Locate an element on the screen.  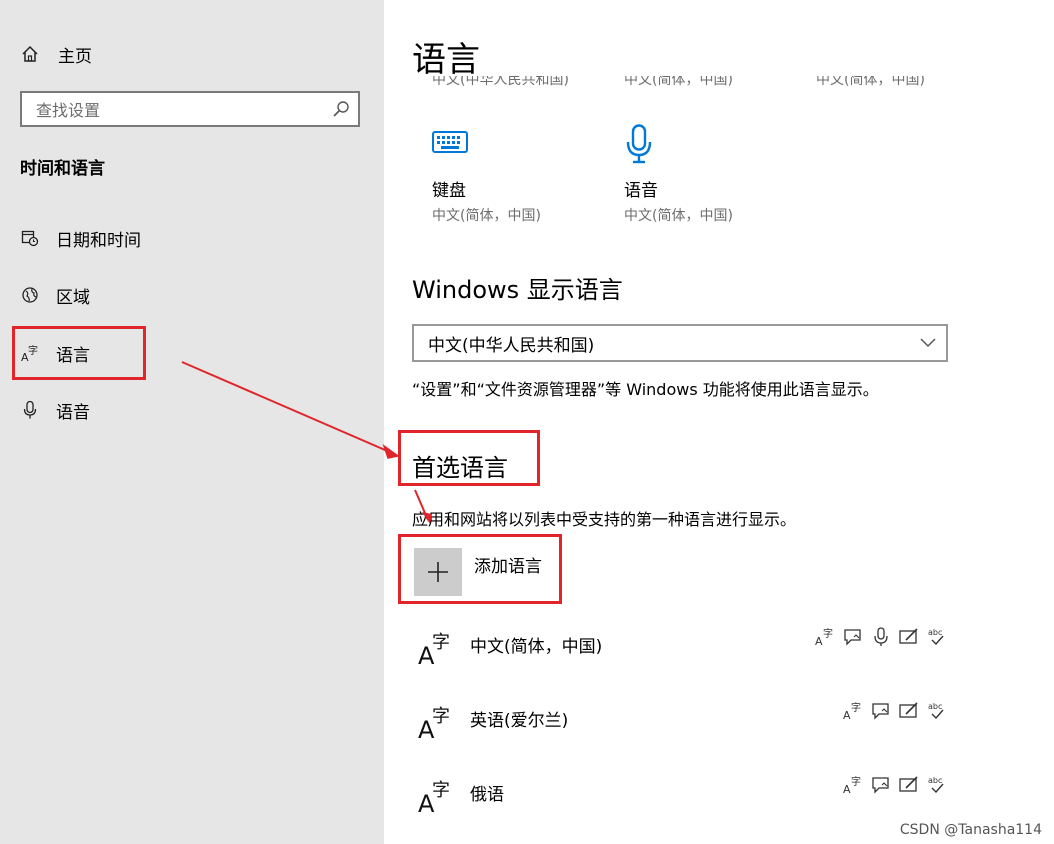
globe-icon is located at coordinates (30, 295).